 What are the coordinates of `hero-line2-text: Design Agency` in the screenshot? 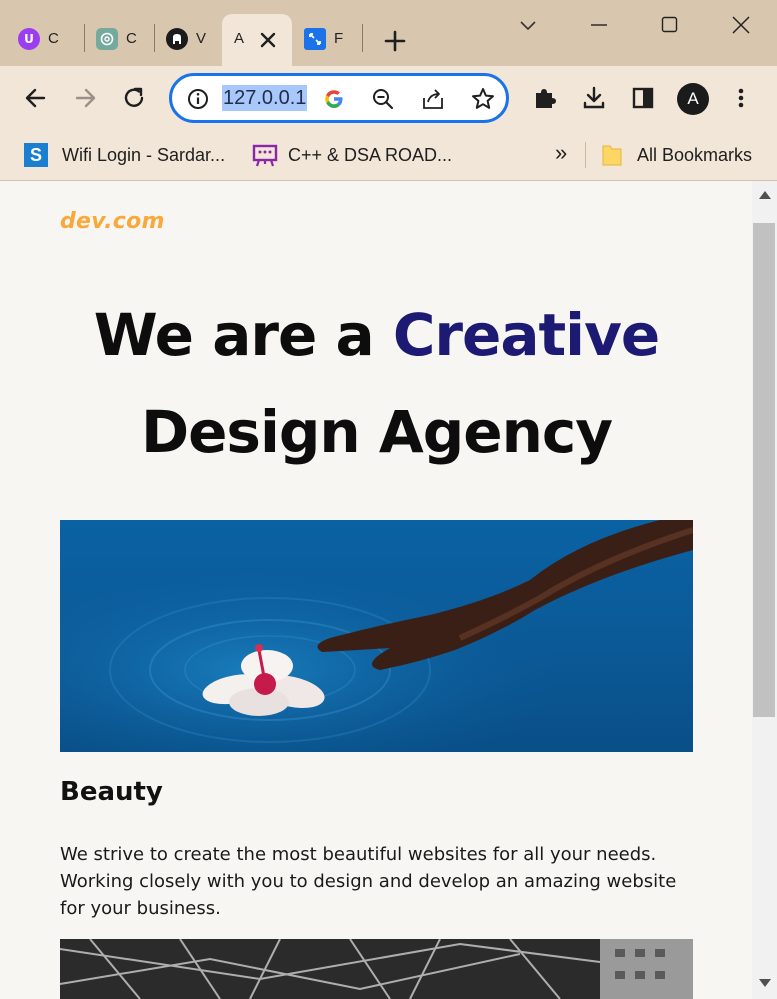 It's located at (376, 432).